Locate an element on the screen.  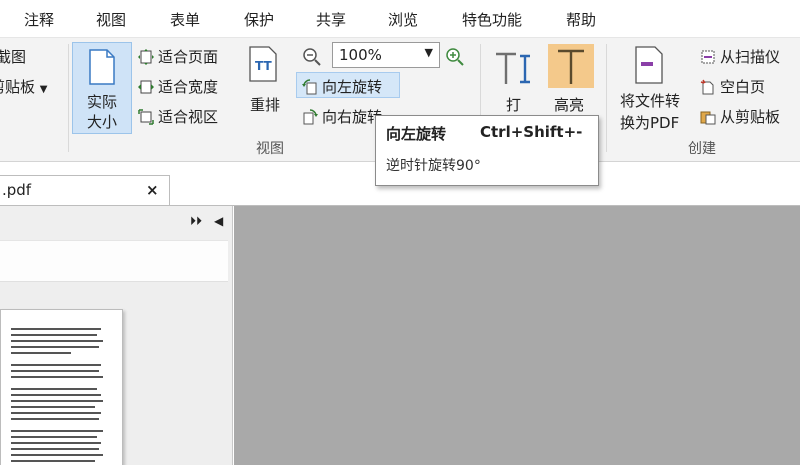
fit-view-icon is located at coordinates (146, 117).